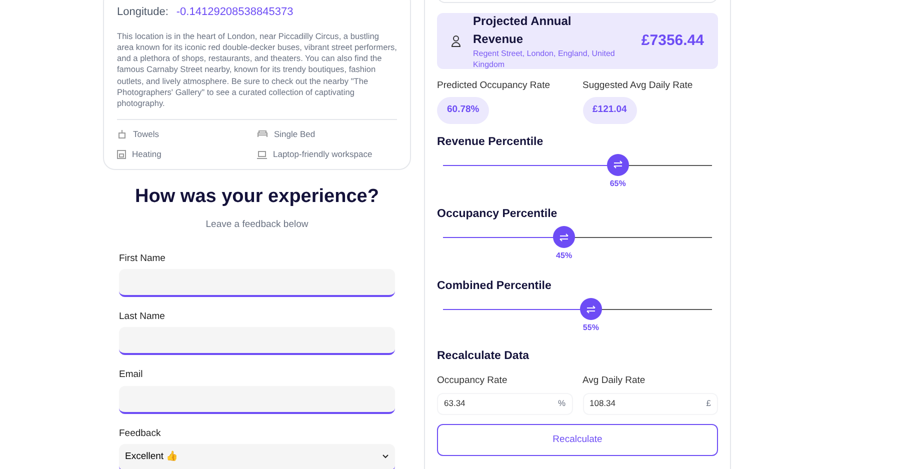 Image resolution: width=900 pixels, height=469 pixels. What do you see at coordinates (650, 403) in the screenshot?
I see `input-field: 108.34 £` at bounding box center [650, 403].